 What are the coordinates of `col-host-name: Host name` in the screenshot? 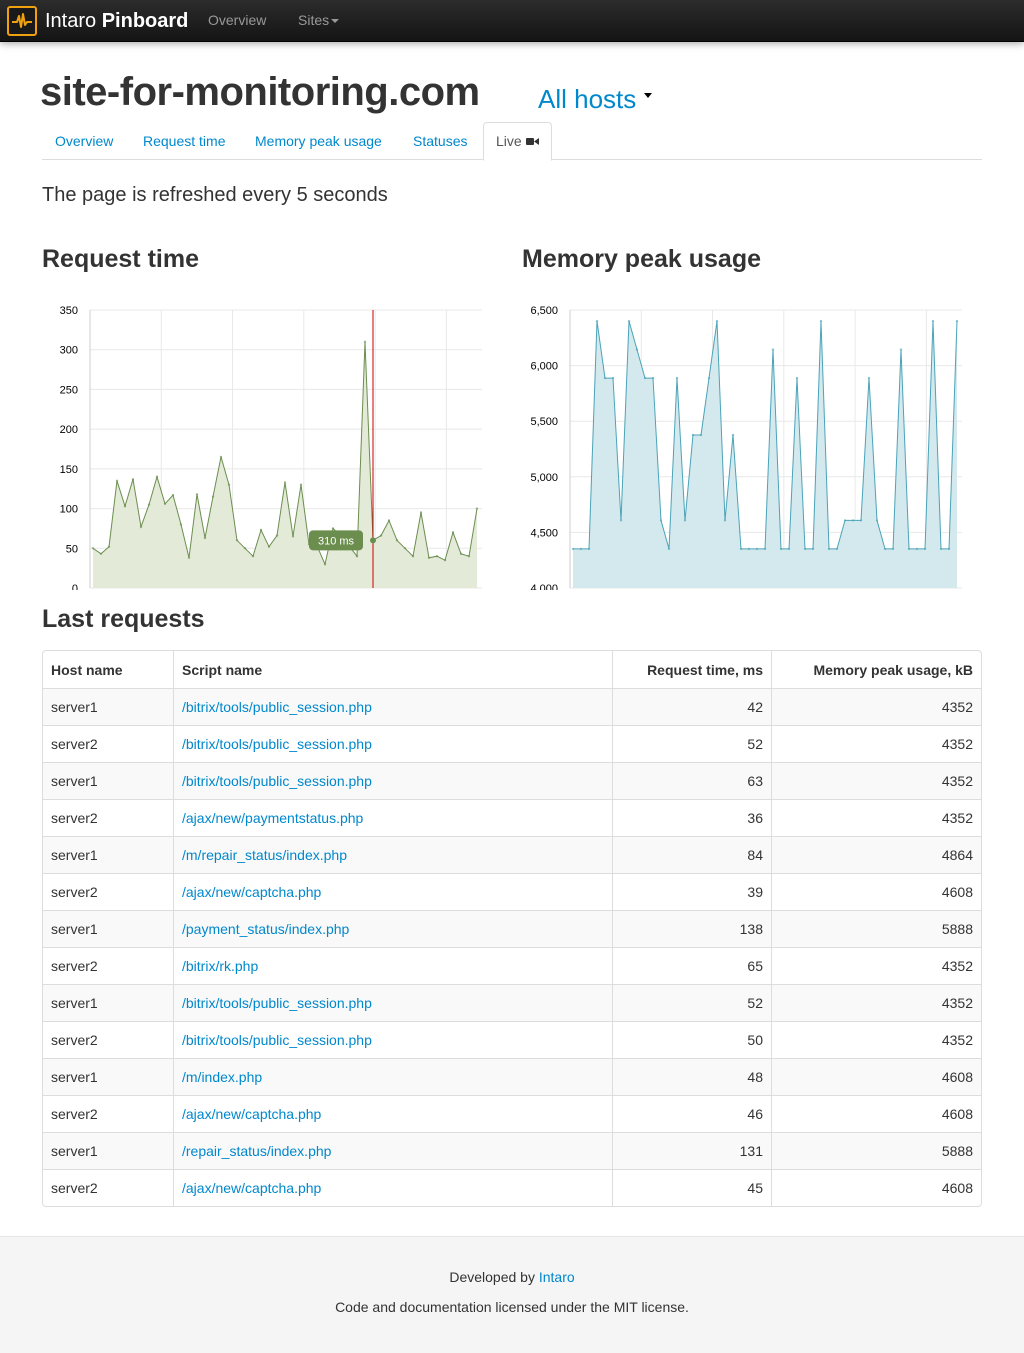 It's located at (87, 669).